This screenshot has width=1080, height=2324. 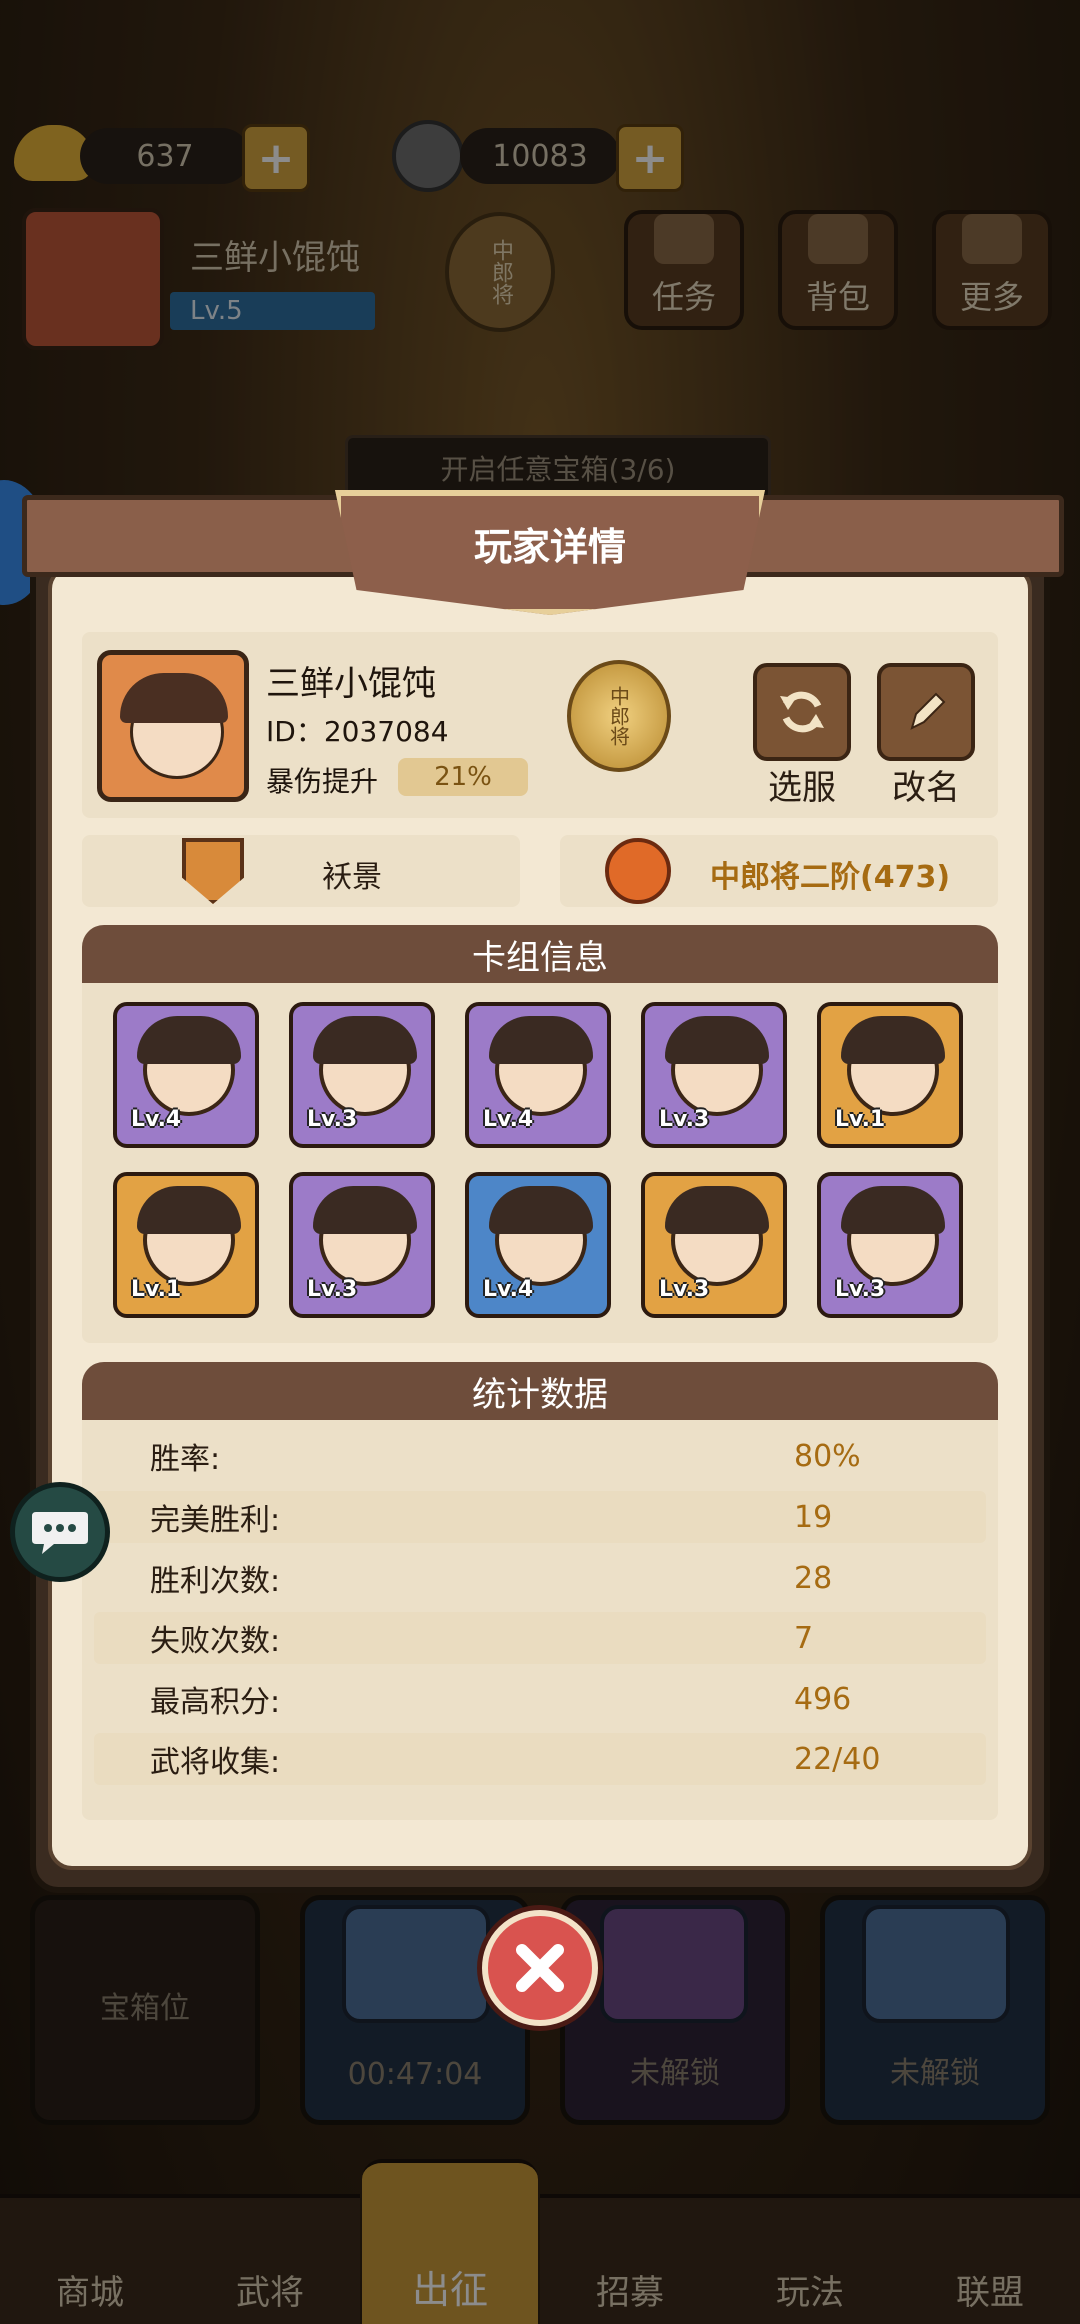 I want to click on stat-value: 7, so click(x=804, y=1638).